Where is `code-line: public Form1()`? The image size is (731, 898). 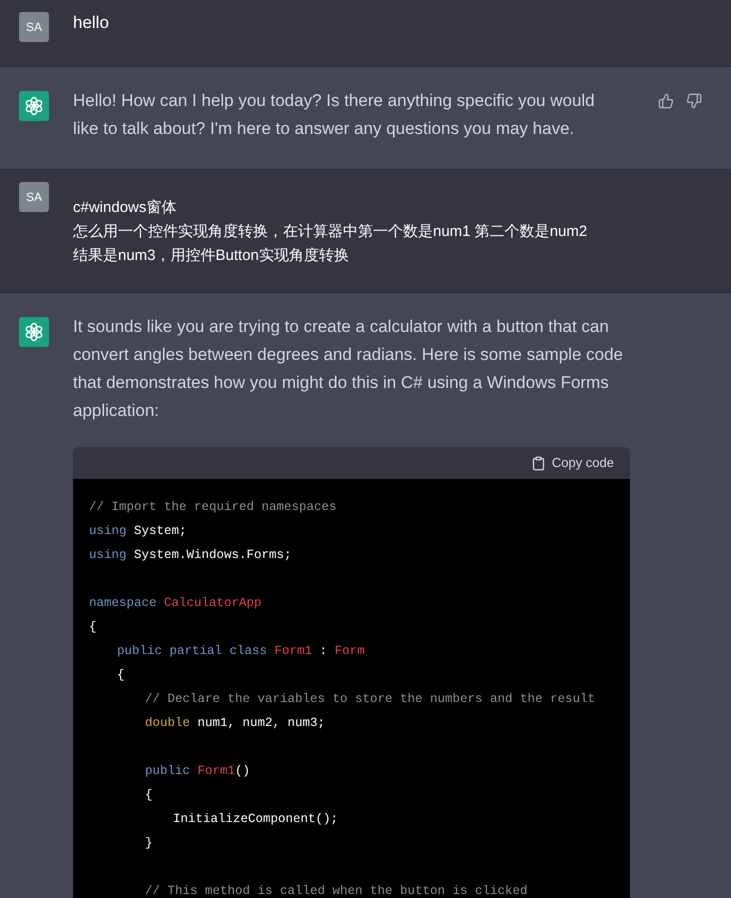 code-line: public Form1() is located at coordinates (197, 771).